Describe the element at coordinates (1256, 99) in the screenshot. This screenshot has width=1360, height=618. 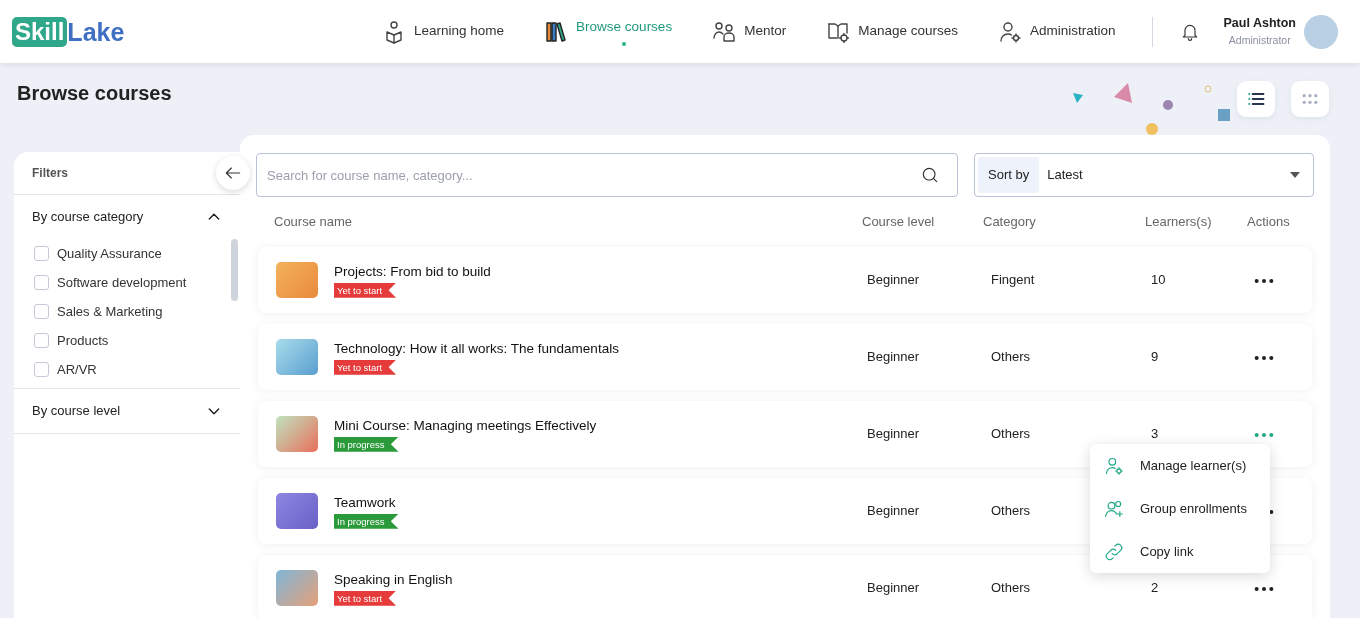
I see `list-view-button` at that location.